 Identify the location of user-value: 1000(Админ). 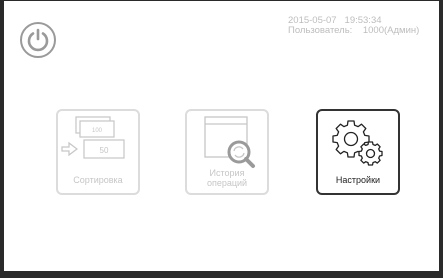
(391, 30).